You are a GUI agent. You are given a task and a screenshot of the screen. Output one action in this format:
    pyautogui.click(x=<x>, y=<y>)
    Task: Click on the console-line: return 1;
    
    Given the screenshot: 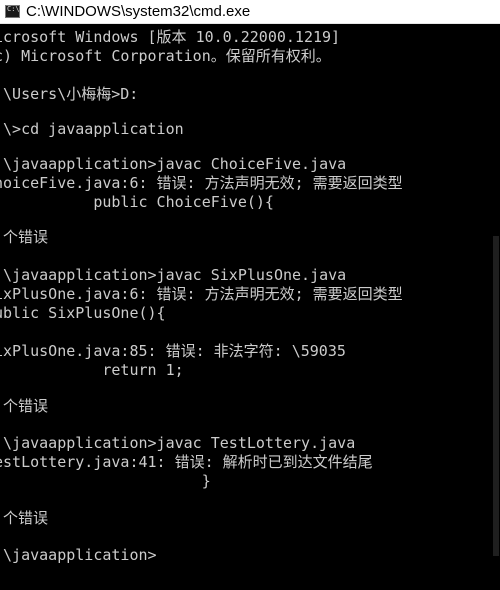 What is the action you would take?
    pyautogui.click(x=92, y=370)
    